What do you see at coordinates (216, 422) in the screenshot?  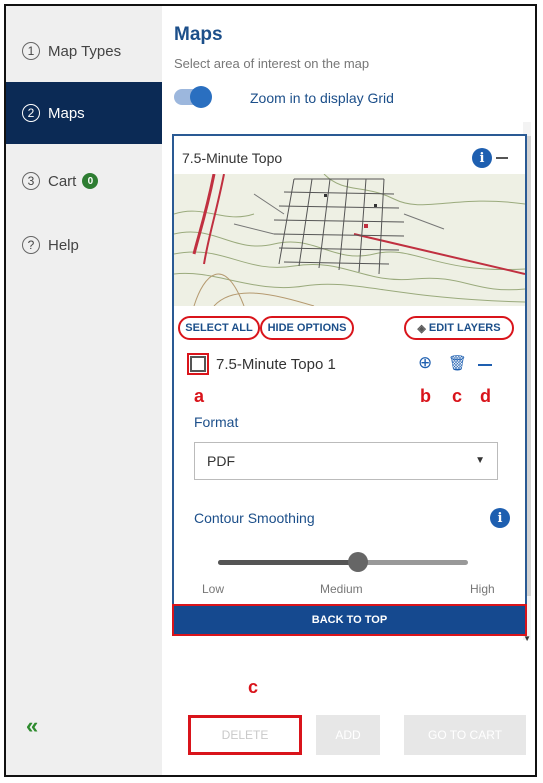 I see `format-label: Format` at bounding box center [216, 422].